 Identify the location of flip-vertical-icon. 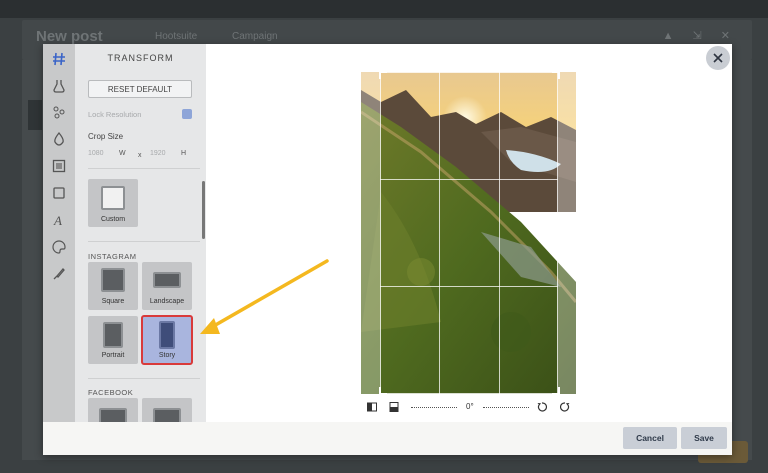
(394, 407).